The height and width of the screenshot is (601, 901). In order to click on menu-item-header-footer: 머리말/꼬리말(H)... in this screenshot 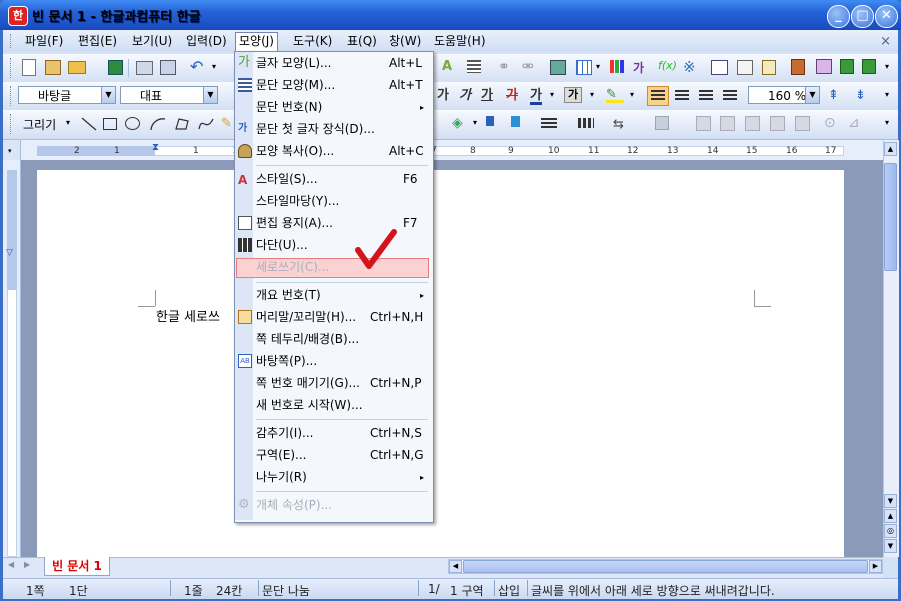, I will do `click(306, 317)`.